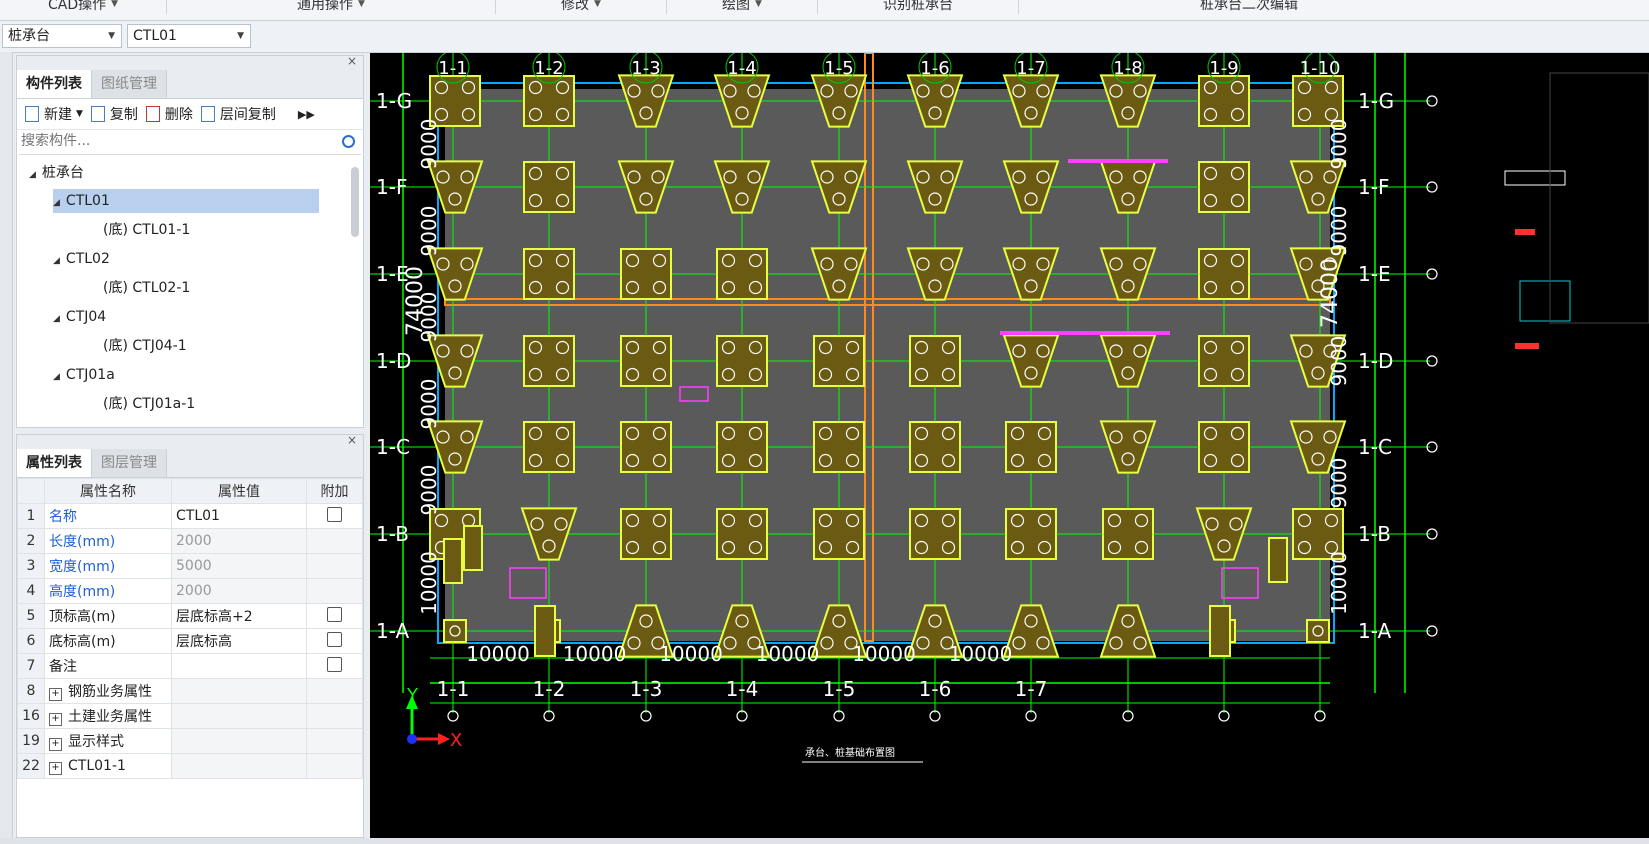 The width and height of the screenshot is (1649, 844). I want to click on search-input, so click(171, 141).